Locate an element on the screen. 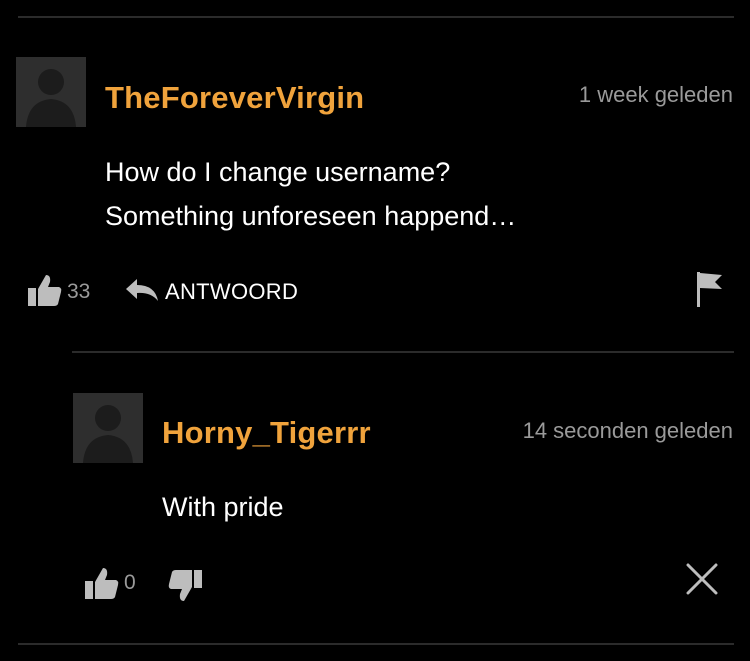  username: TheForeverVirgin is located at coordinates (234, 98).